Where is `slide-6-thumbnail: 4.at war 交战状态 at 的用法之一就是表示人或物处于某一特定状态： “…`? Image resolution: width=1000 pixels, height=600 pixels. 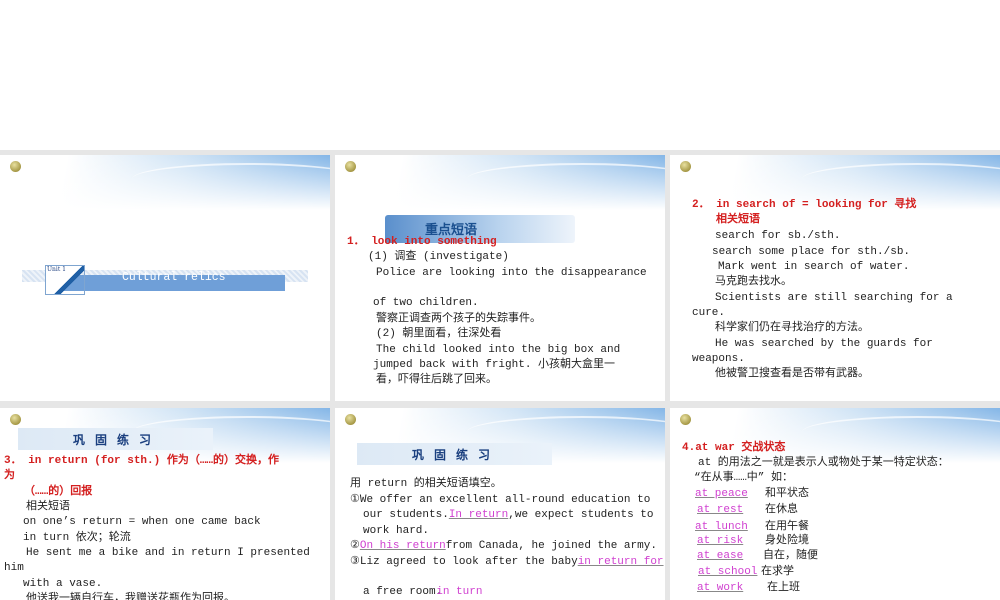 slide-6-thumbnail: 4.at war 交战状态 at 的用法之一就是表示人或物处于某一特定状态： “… is located at coordinates (835, 504).